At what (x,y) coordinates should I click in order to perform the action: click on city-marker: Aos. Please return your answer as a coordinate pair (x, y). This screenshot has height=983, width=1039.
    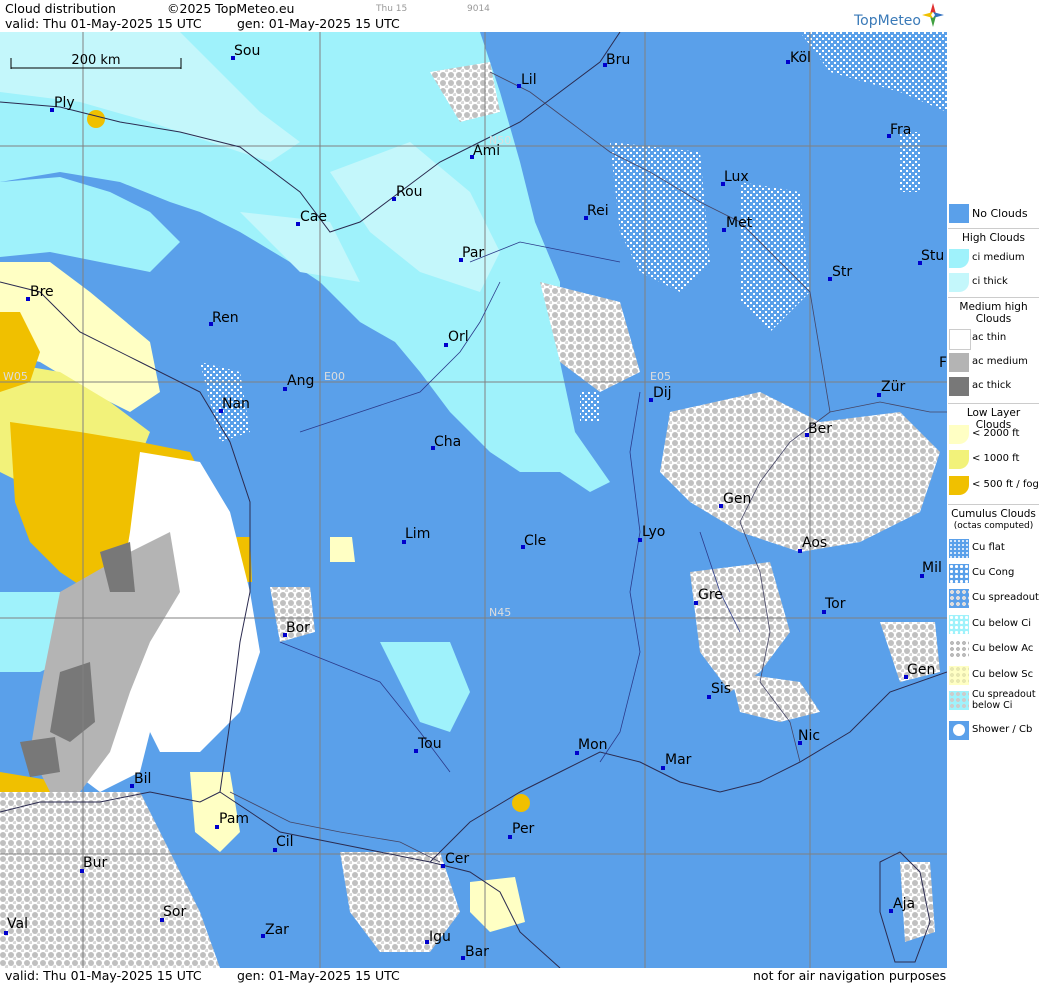
    Looking at the image, I should click on (812, 544).